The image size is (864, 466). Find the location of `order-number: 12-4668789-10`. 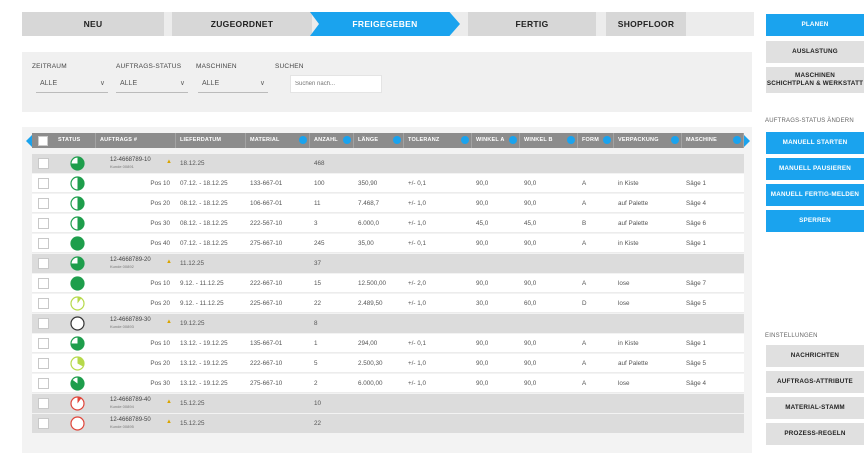

order-number: 12-4668789-10 is located at coordinates (130, 160).